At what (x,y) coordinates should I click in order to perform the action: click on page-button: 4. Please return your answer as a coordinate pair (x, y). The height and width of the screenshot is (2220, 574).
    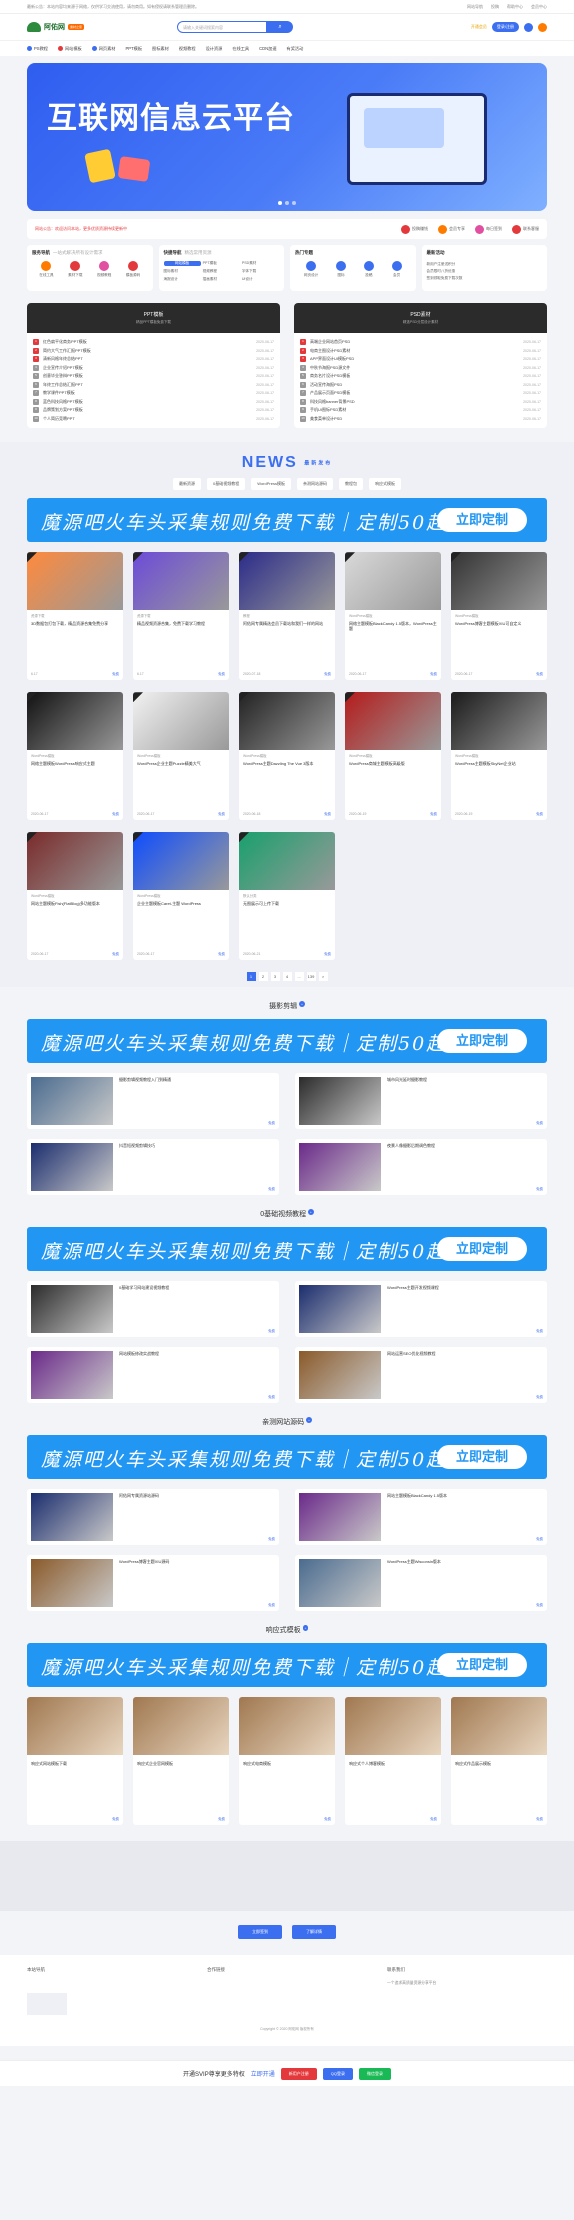
    Looking at the image, I should click on (287, 977).